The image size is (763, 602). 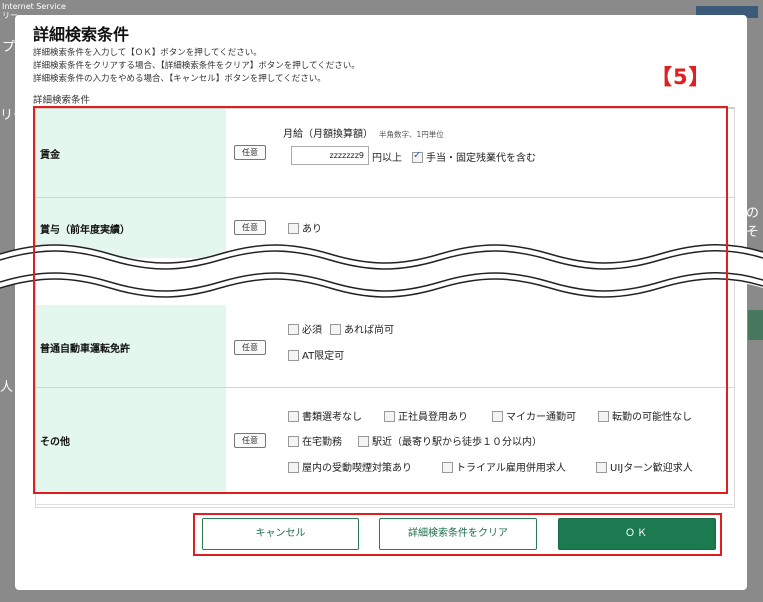 I want to click on dialog-title: 詳細検索条件, so click(x=81, y=34).